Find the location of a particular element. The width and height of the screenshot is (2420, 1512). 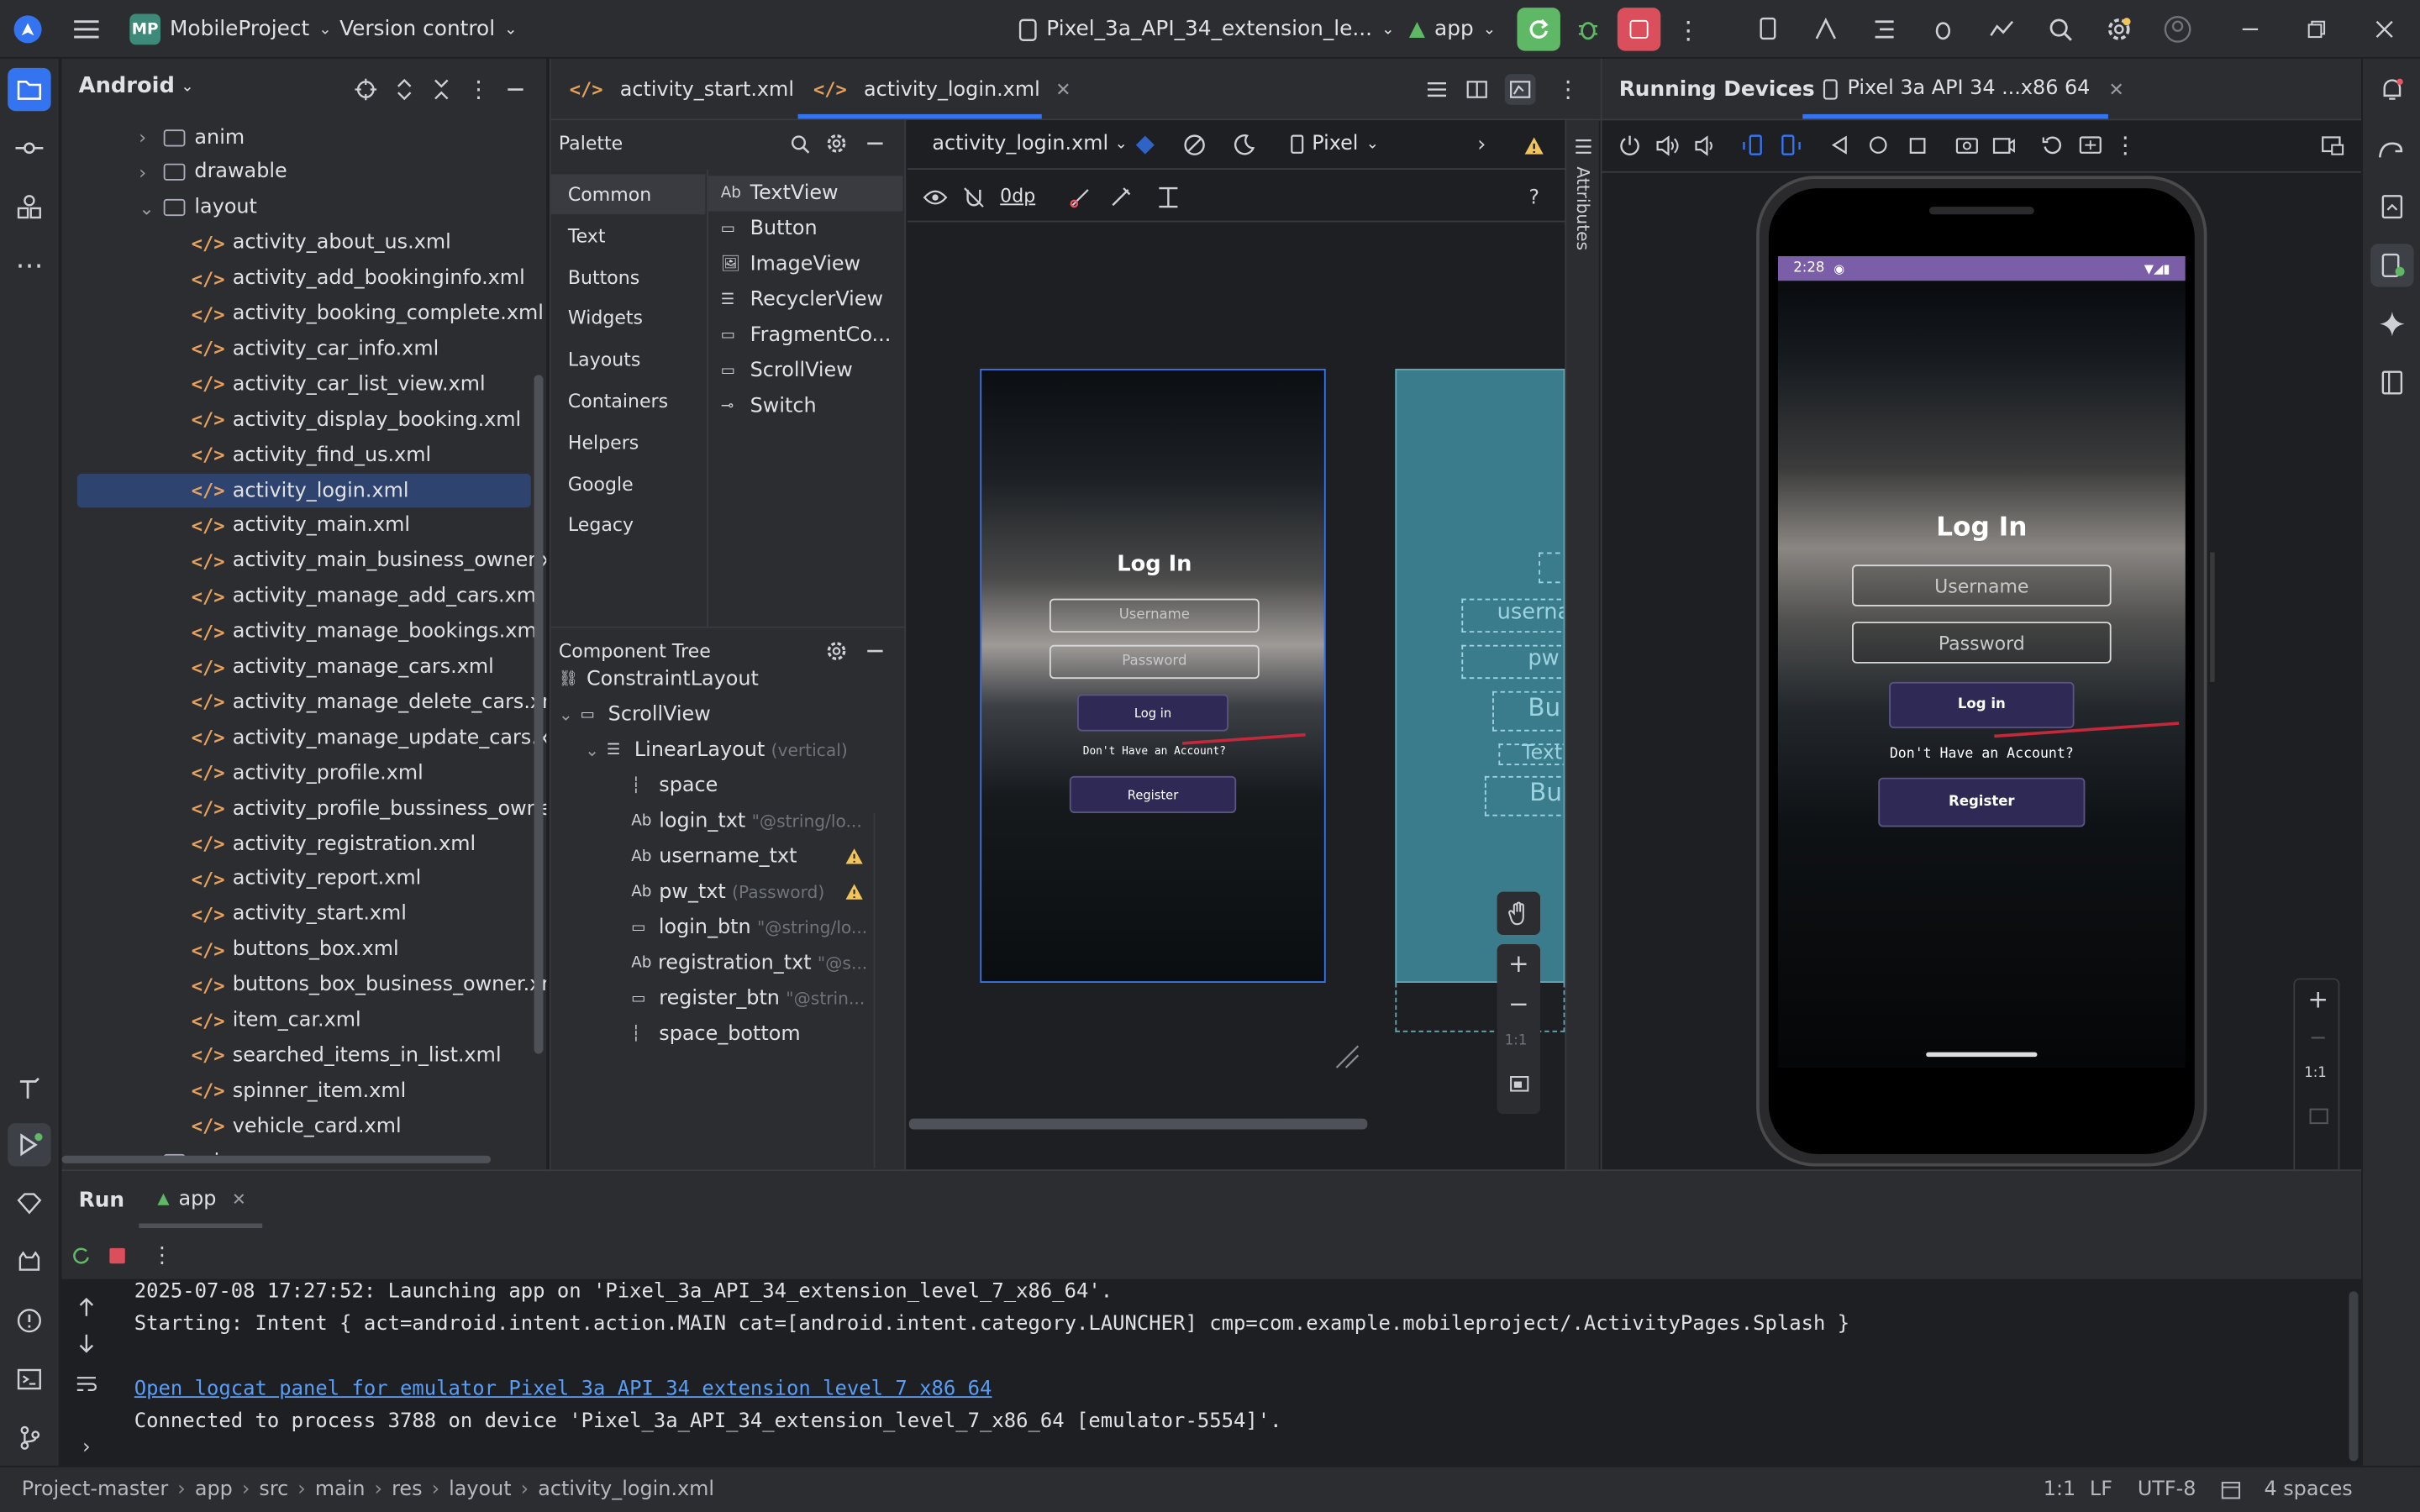

run-tool-icon is located at coordinates (29, 1145).